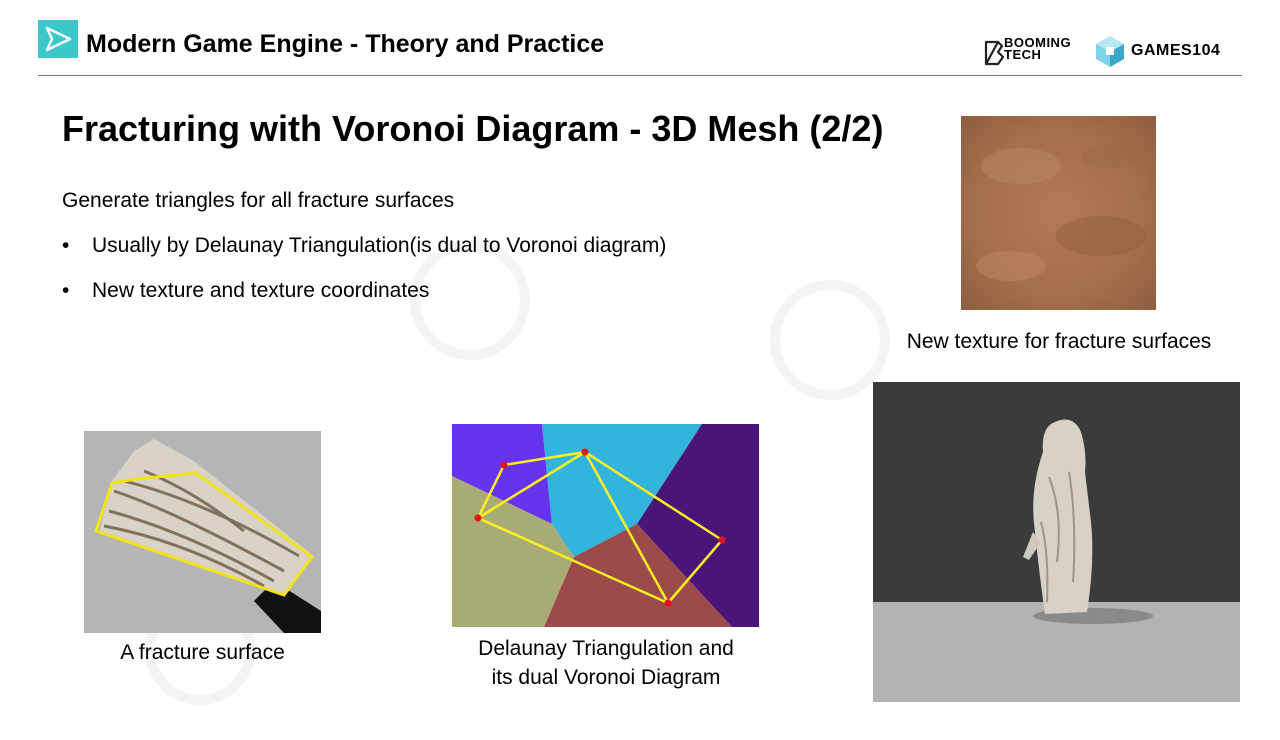  Describe the element at coordinates (1038, 48) in the screenshot. I see `booming-tech-logo-text: BOOMING TECH` at that location.